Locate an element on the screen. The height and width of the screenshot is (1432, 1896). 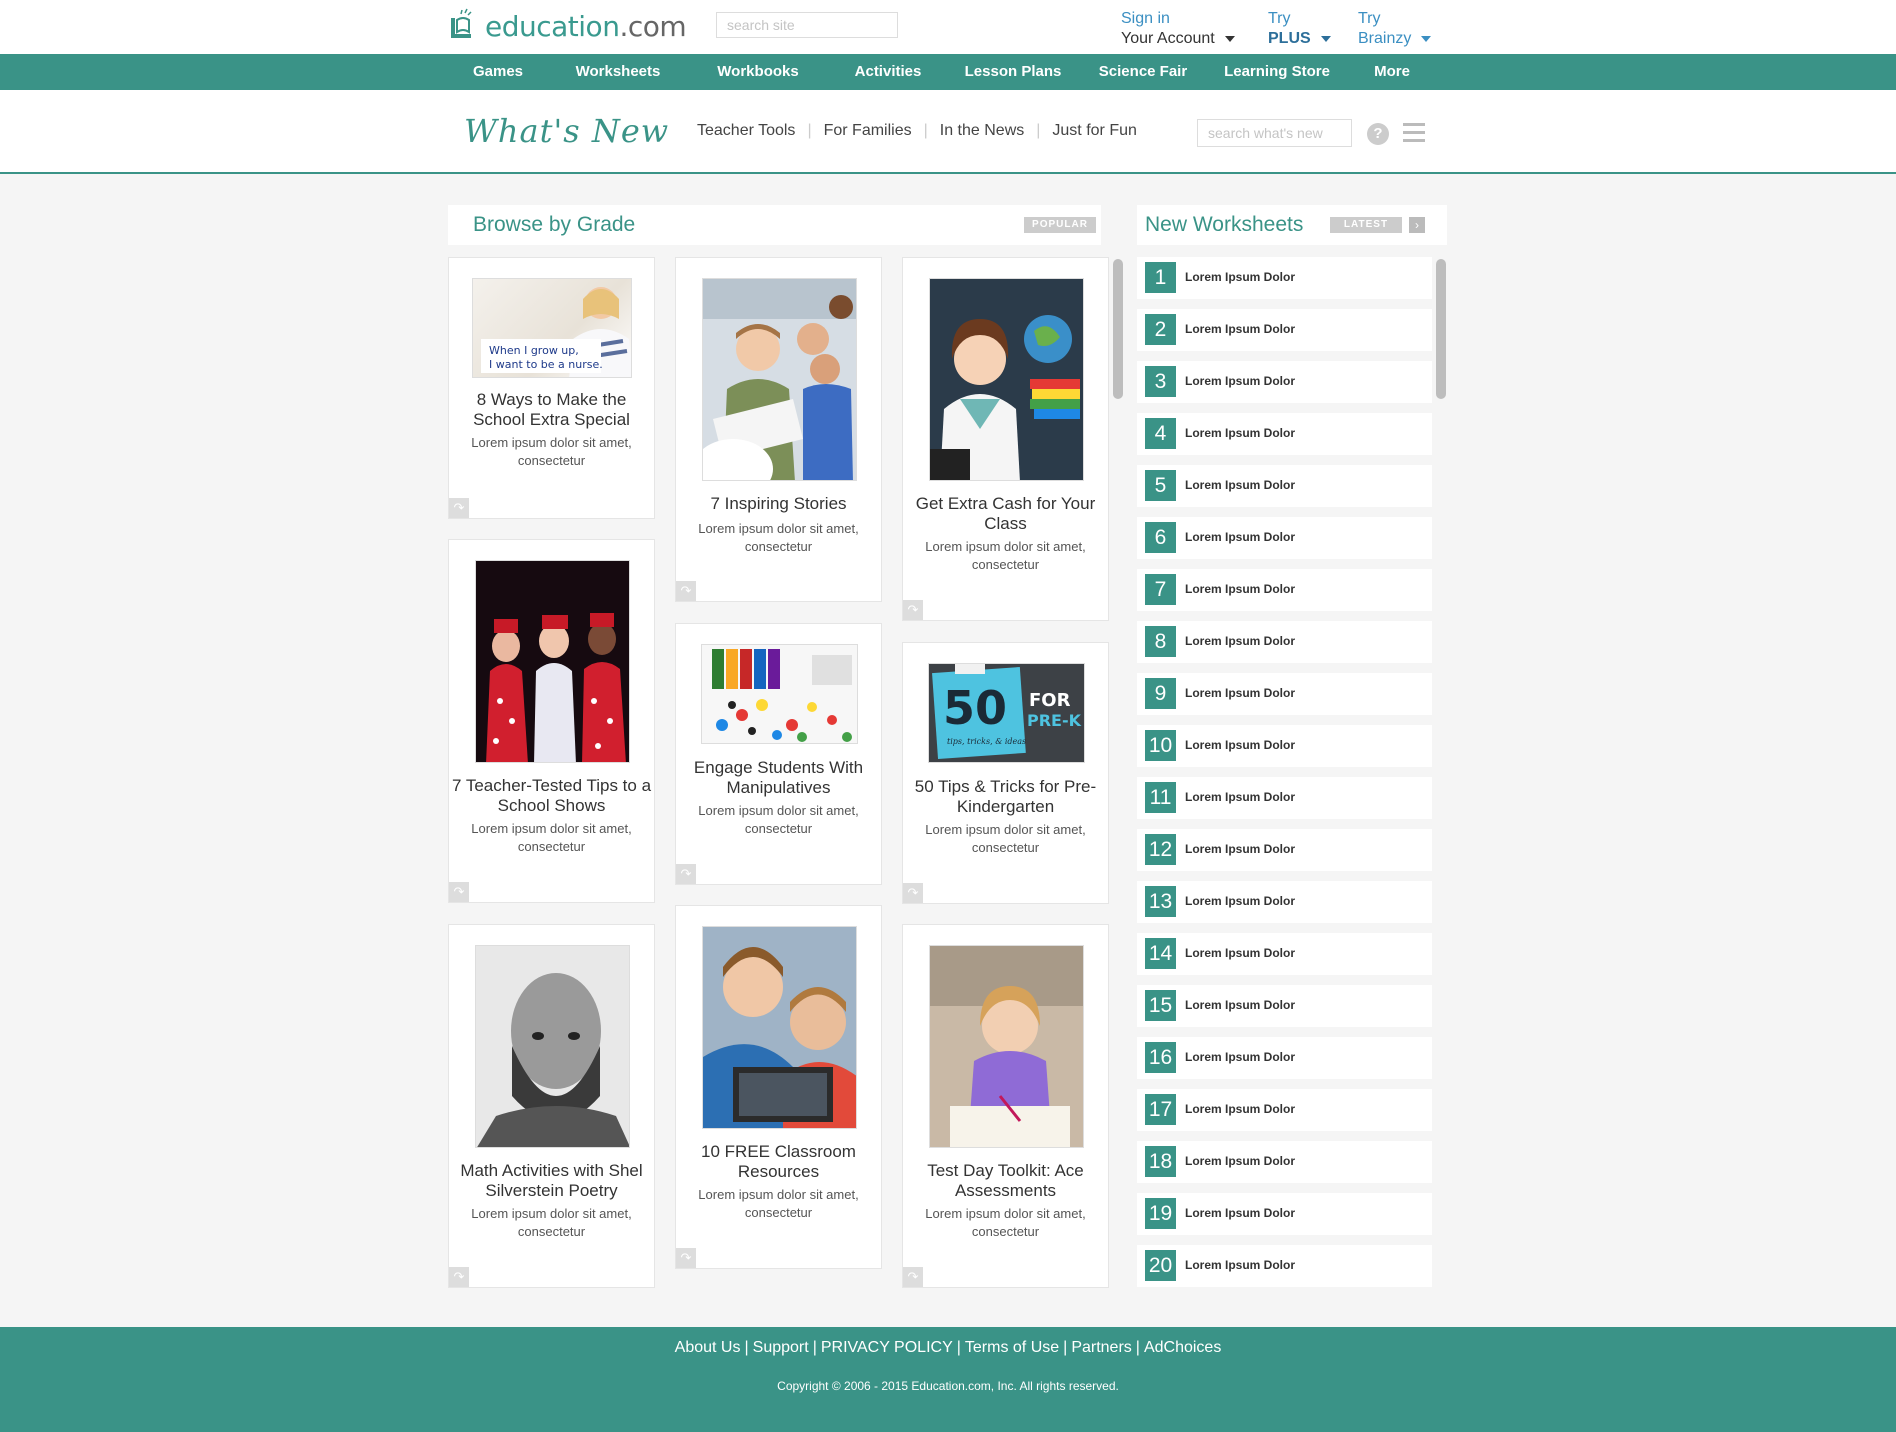
worksheet-item: 8 Lorem Ipsum Dolor is located at coordinates (1284, 642).